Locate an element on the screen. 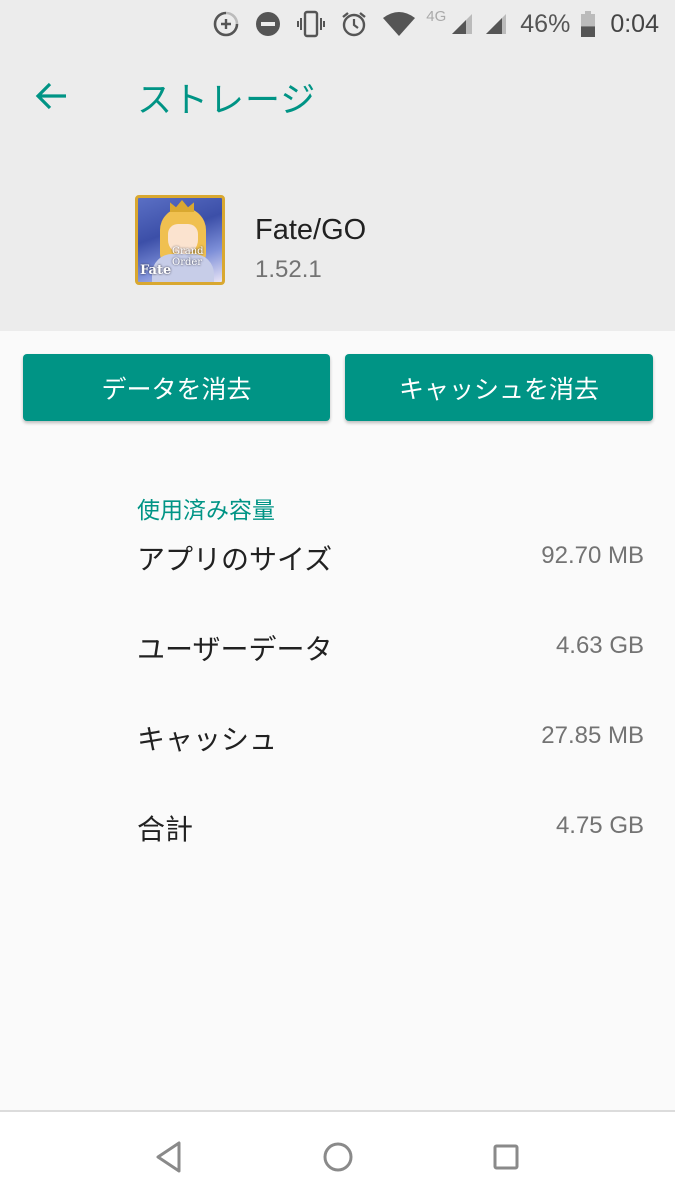  home-circle-icon is located at coordinates (338, 1159).